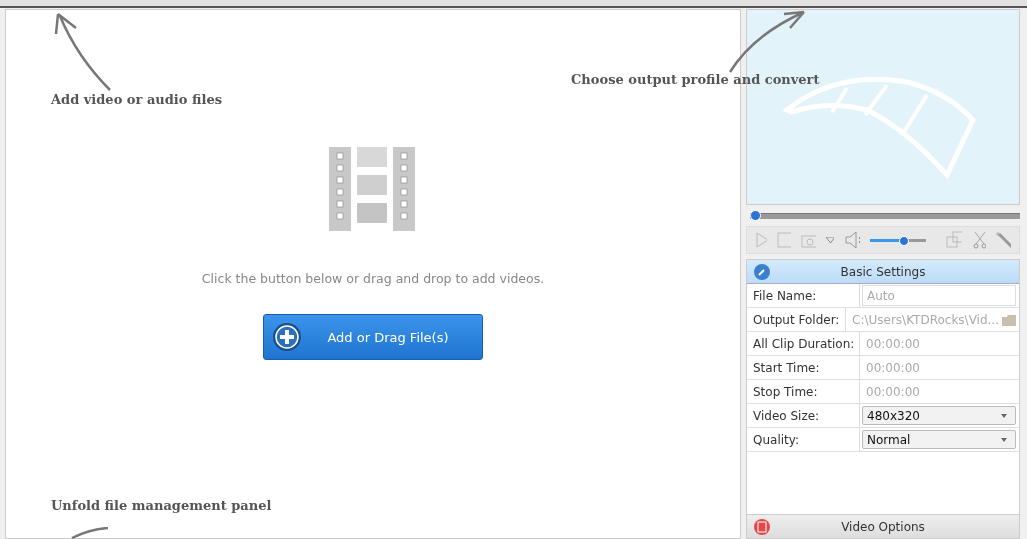 The image size is (1027, 539). Describe the element at coordinates (762, 526) in the screenshot. I see `film-icon` at that location.